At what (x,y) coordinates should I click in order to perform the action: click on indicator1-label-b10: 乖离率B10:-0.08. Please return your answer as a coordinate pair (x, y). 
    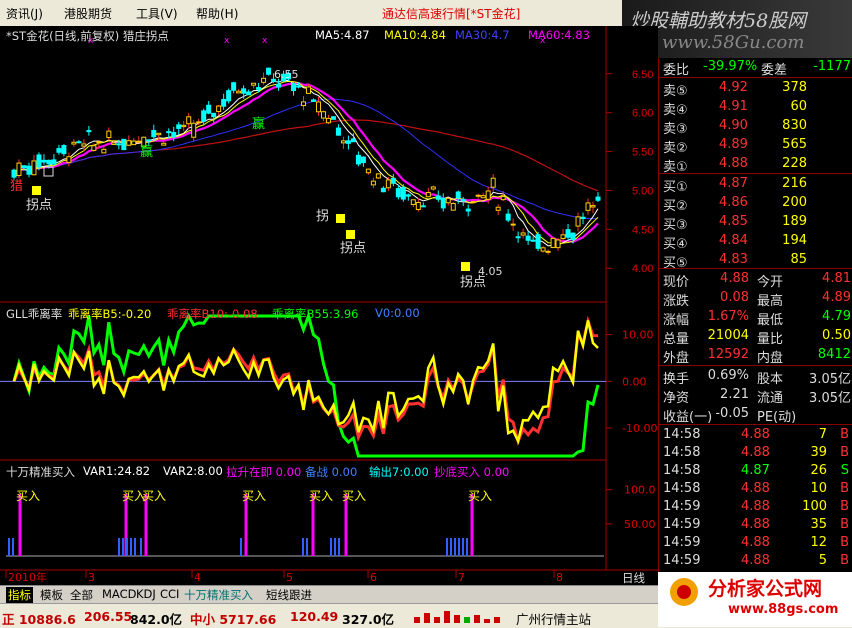
    Looking at the image, I should click on (212, 314).